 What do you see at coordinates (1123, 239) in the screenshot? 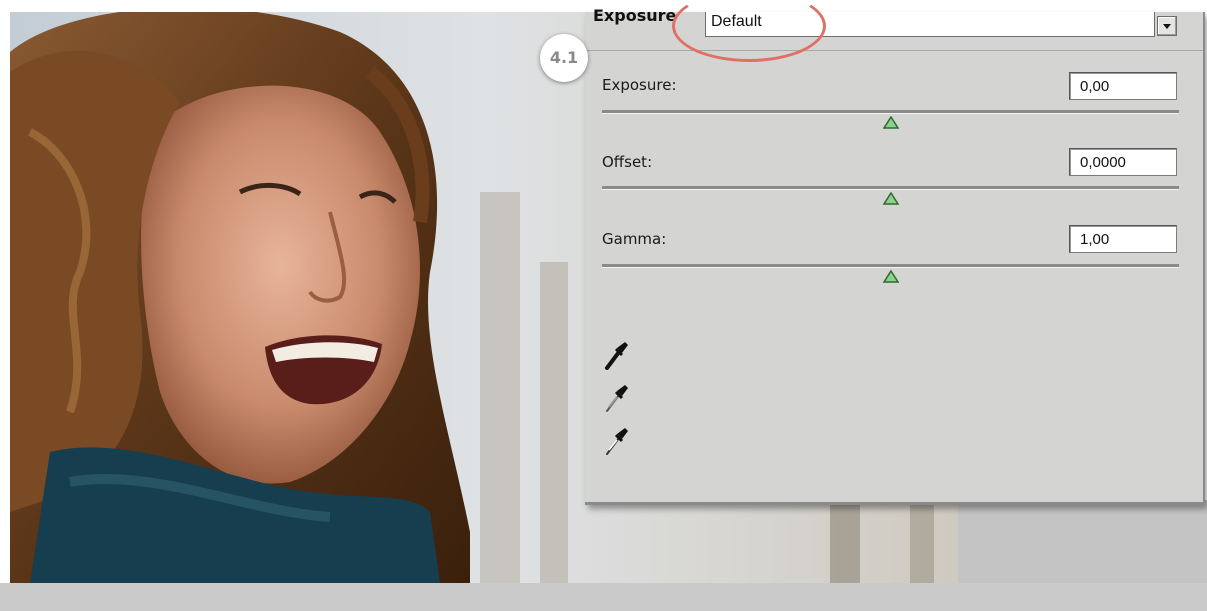
I see `gamma-input: 1,00` at bounding box center [1123, 239].